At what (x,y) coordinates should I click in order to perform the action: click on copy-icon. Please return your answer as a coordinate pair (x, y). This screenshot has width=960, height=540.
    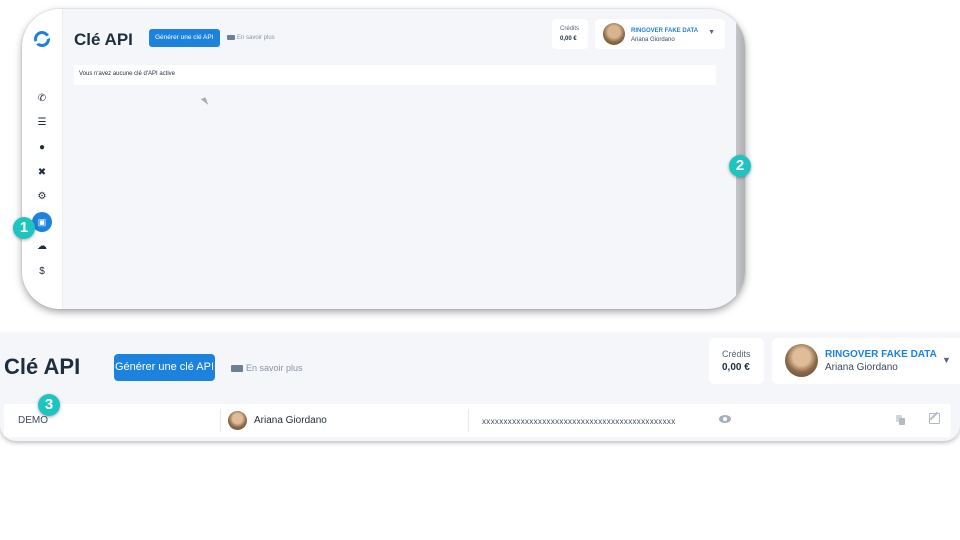
    Looking at the image, I should click on (900, 420).